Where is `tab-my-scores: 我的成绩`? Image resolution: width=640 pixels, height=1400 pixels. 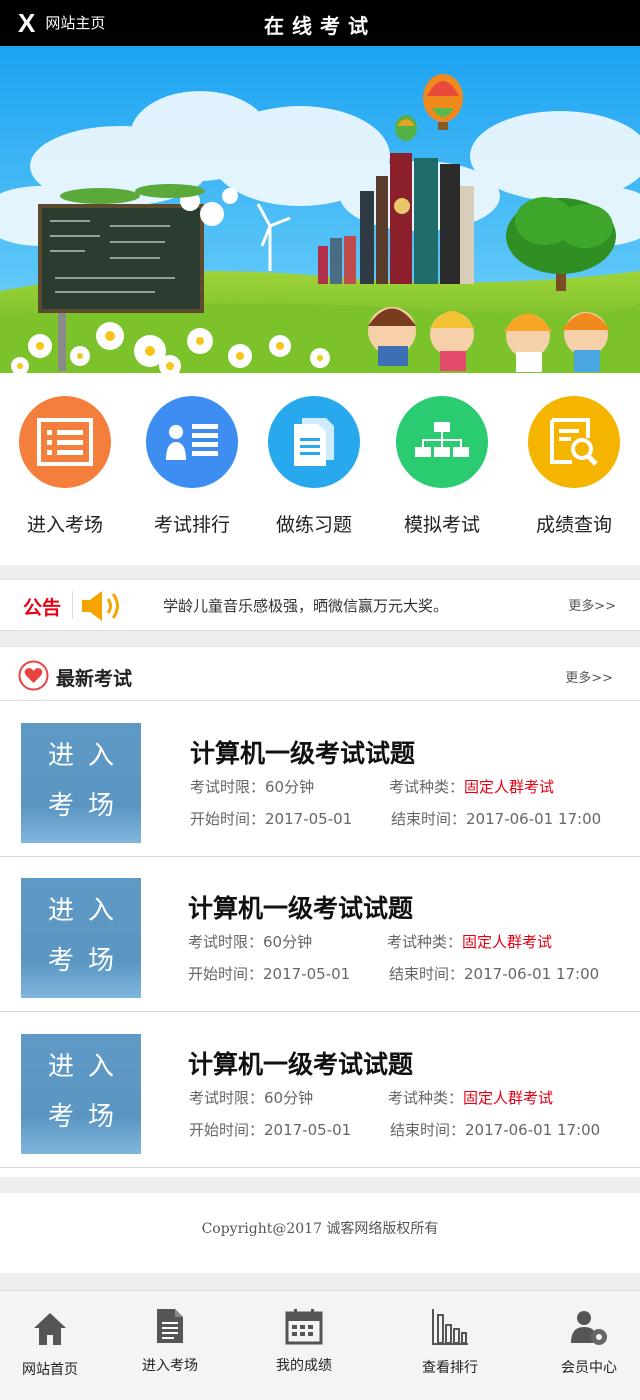
tab-my-scores: 我的成绩 is located at coordinates (304, 1341).